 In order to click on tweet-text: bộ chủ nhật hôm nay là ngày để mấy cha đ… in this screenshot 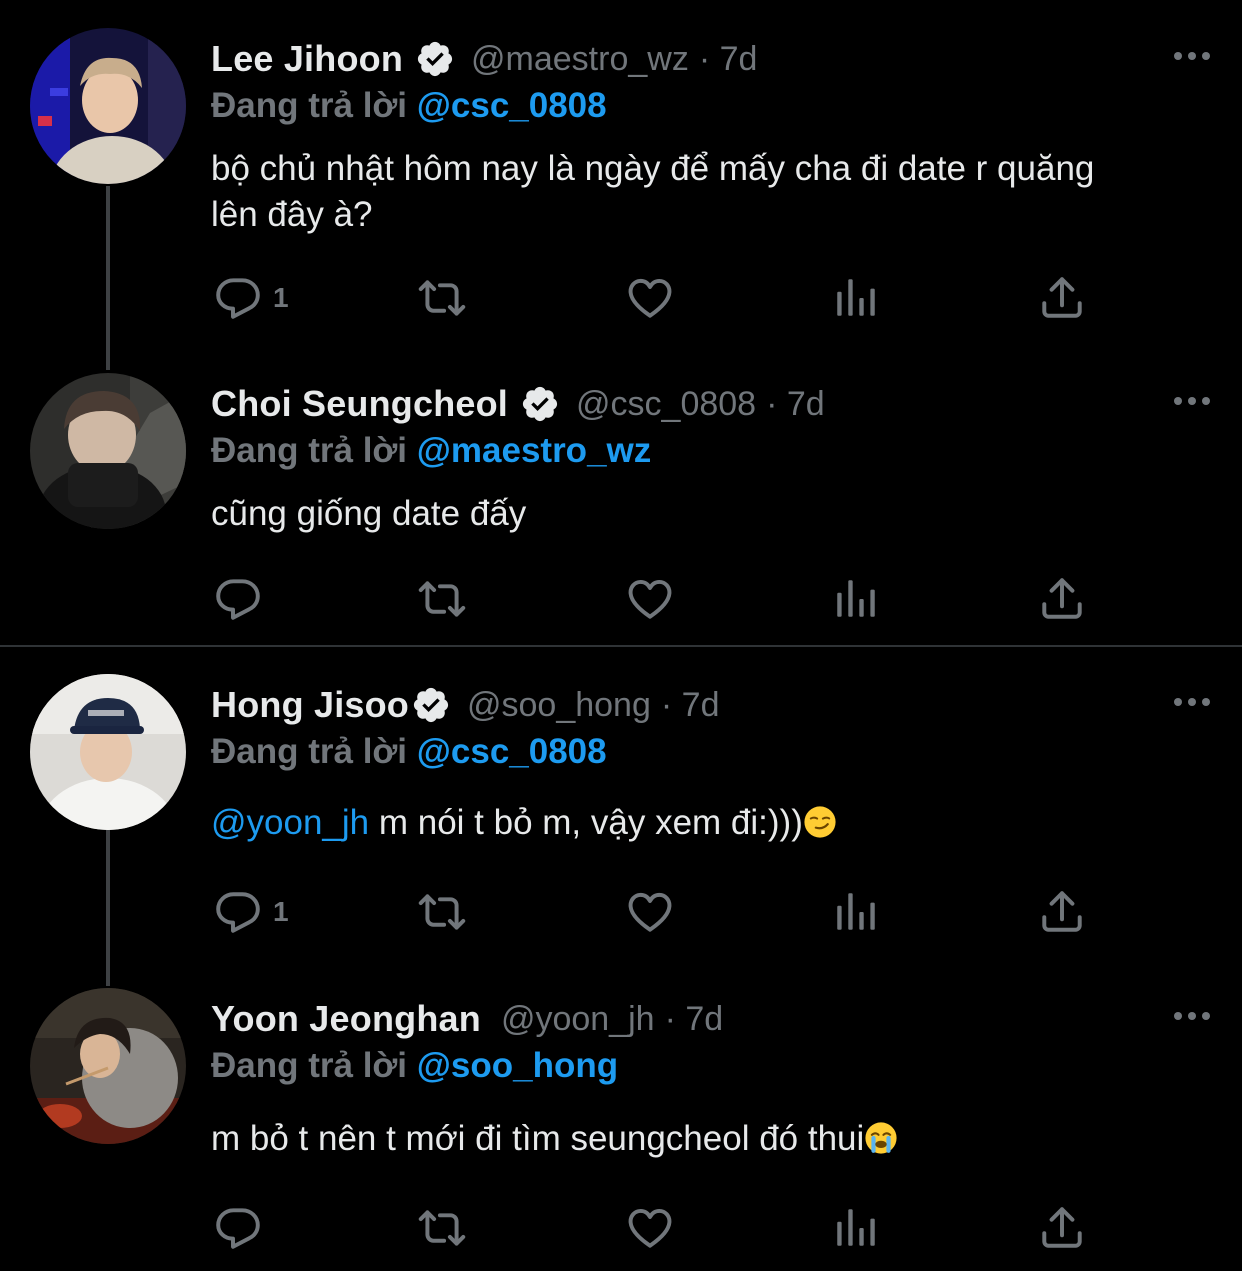, I will do `click(653, 191)`.